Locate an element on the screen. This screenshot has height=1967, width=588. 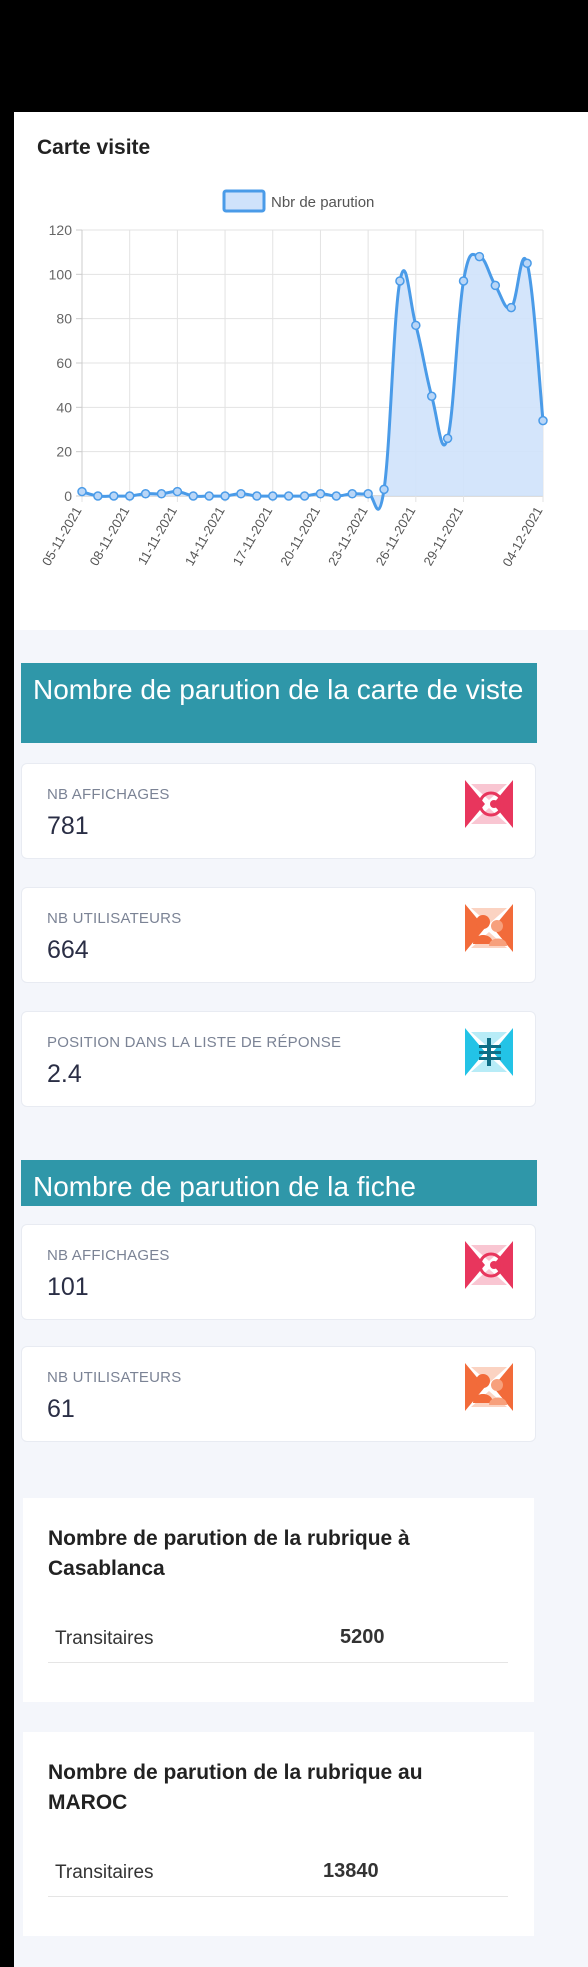
x-tick-label: 26-11-2021 is located at coordinates (396, 536).